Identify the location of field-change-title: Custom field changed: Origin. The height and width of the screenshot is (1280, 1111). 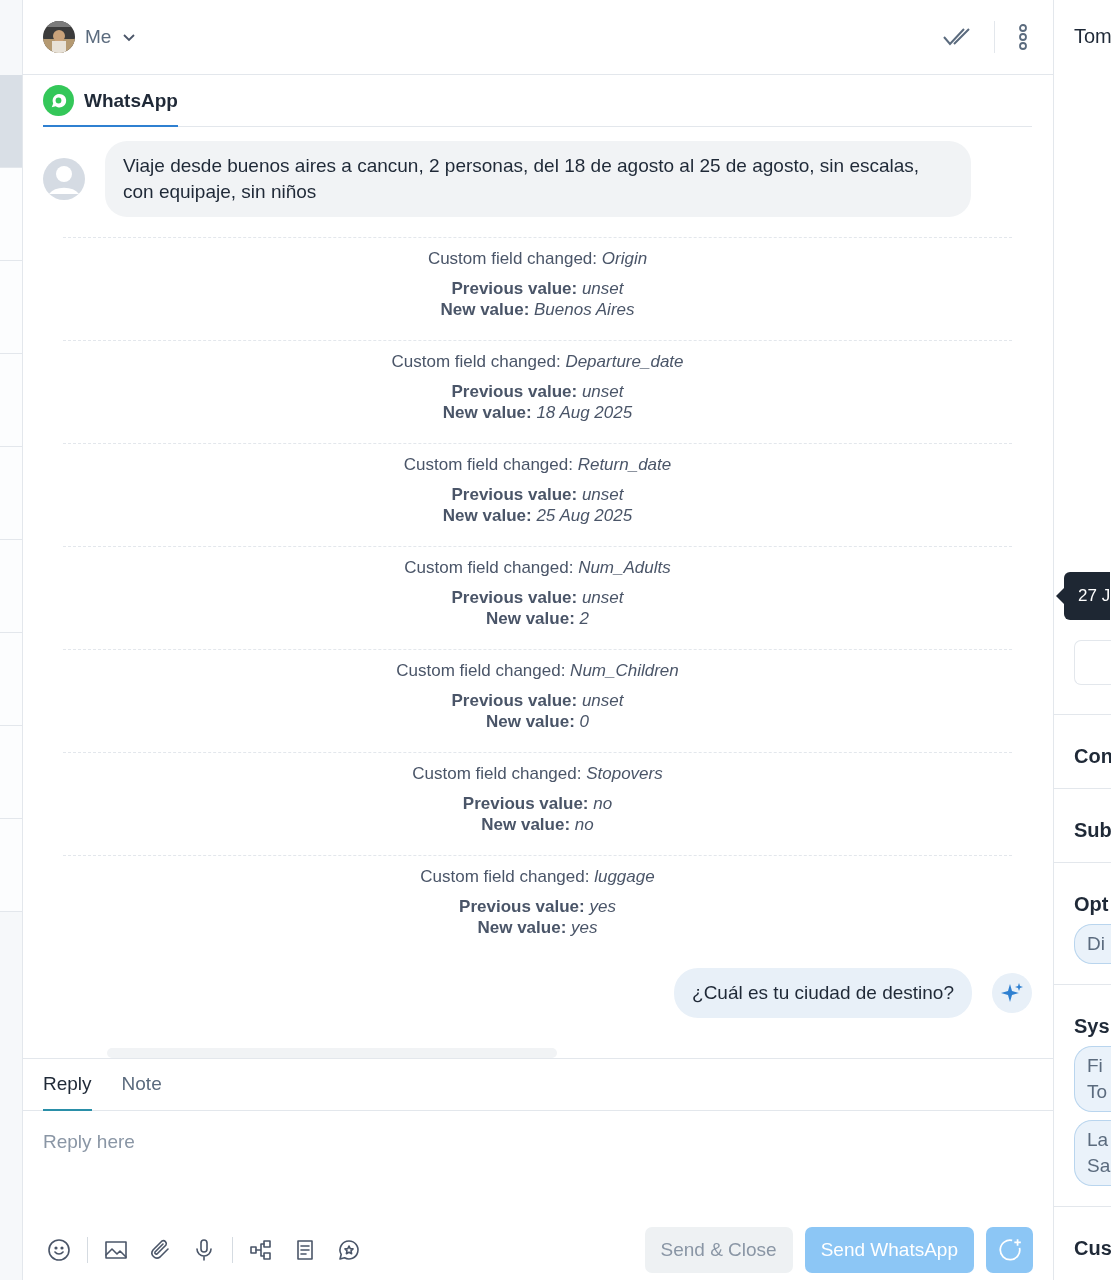
(537, 258).